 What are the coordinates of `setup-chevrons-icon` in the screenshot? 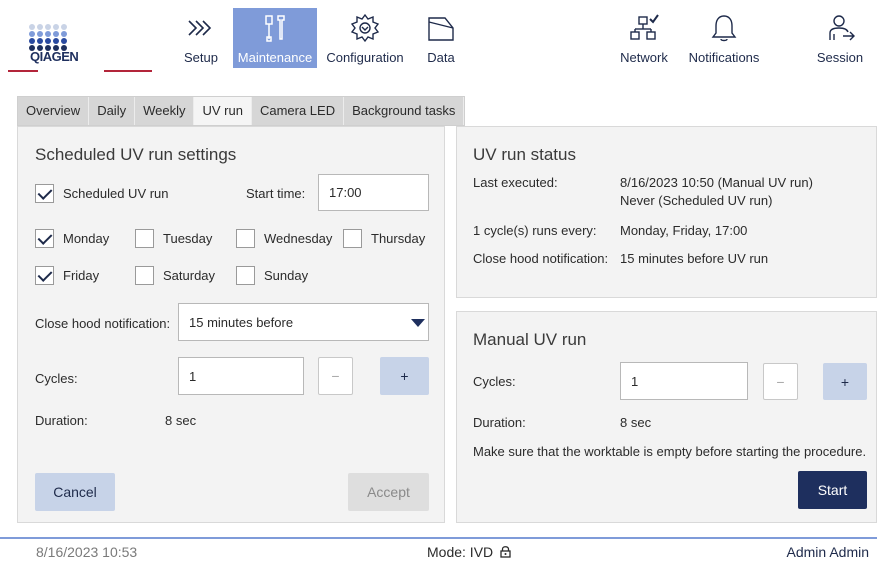 It's located at (200, 28).